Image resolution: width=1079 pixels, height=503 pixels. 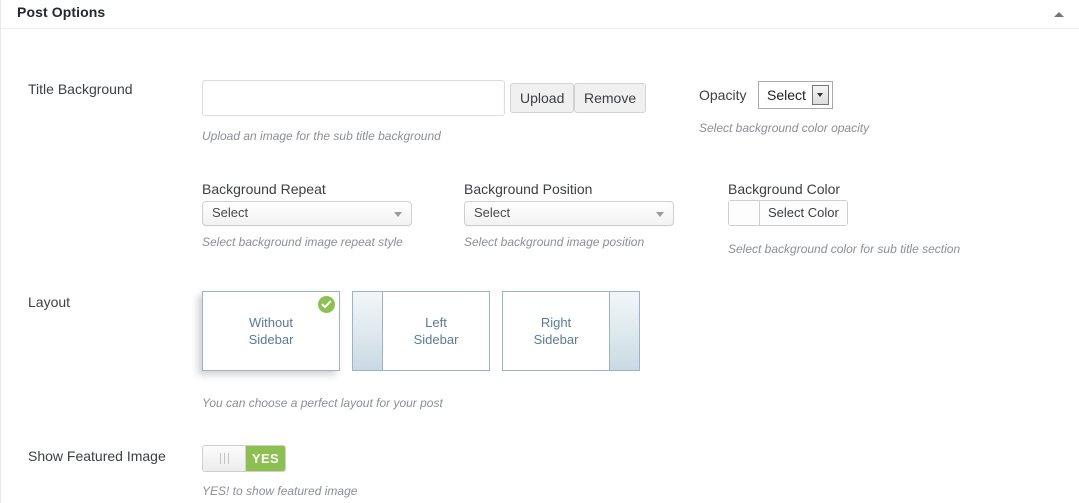 What do you see at coordinates (492, 212) in the screenshot?
I see `background-position-value: Select` at bounding box center [492, 212].